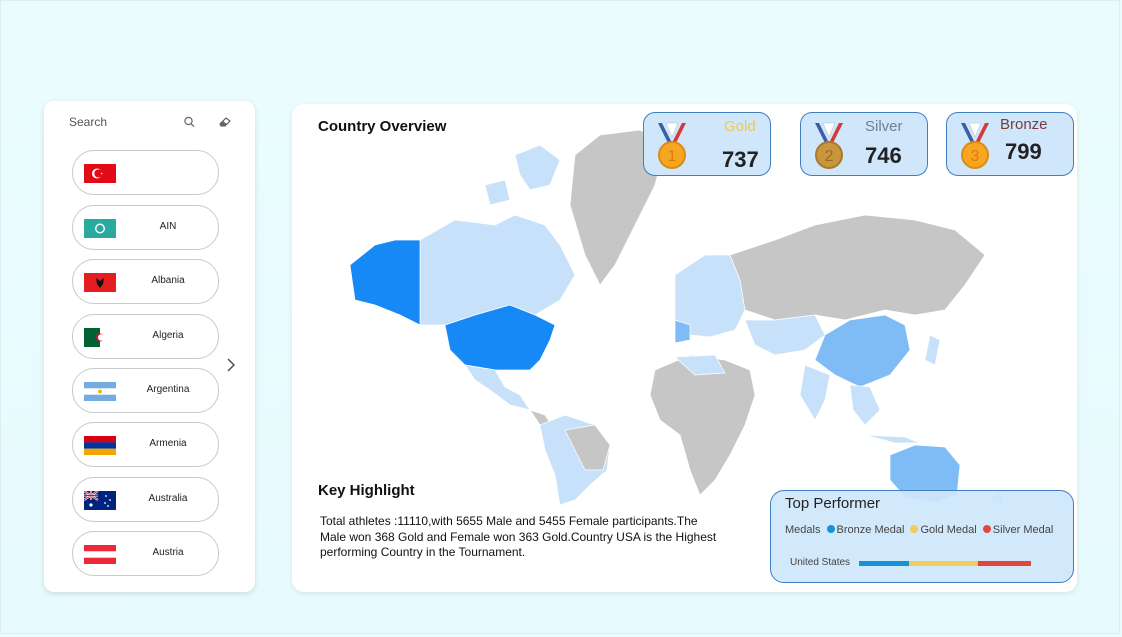 Image resolution: width=1122 pixels, height=637 pixels. I want to click on map-region-africa, so click(702, 425).